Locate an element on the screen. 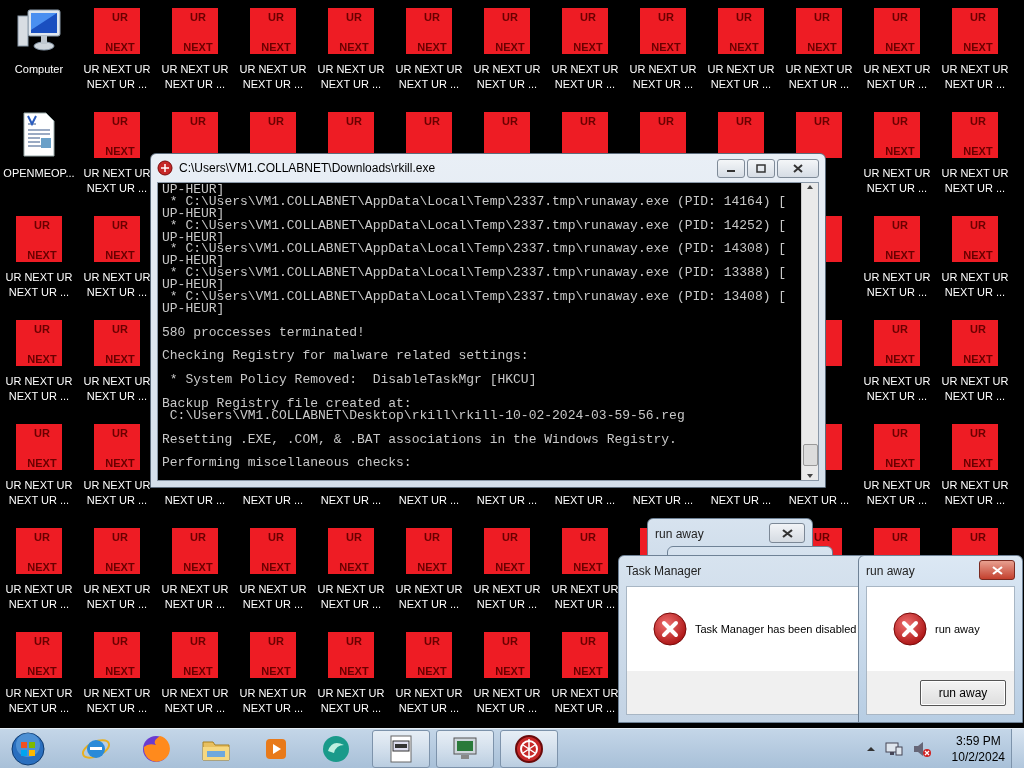  clock-date: 10/2/2024 is located at coordinates (978, 756).